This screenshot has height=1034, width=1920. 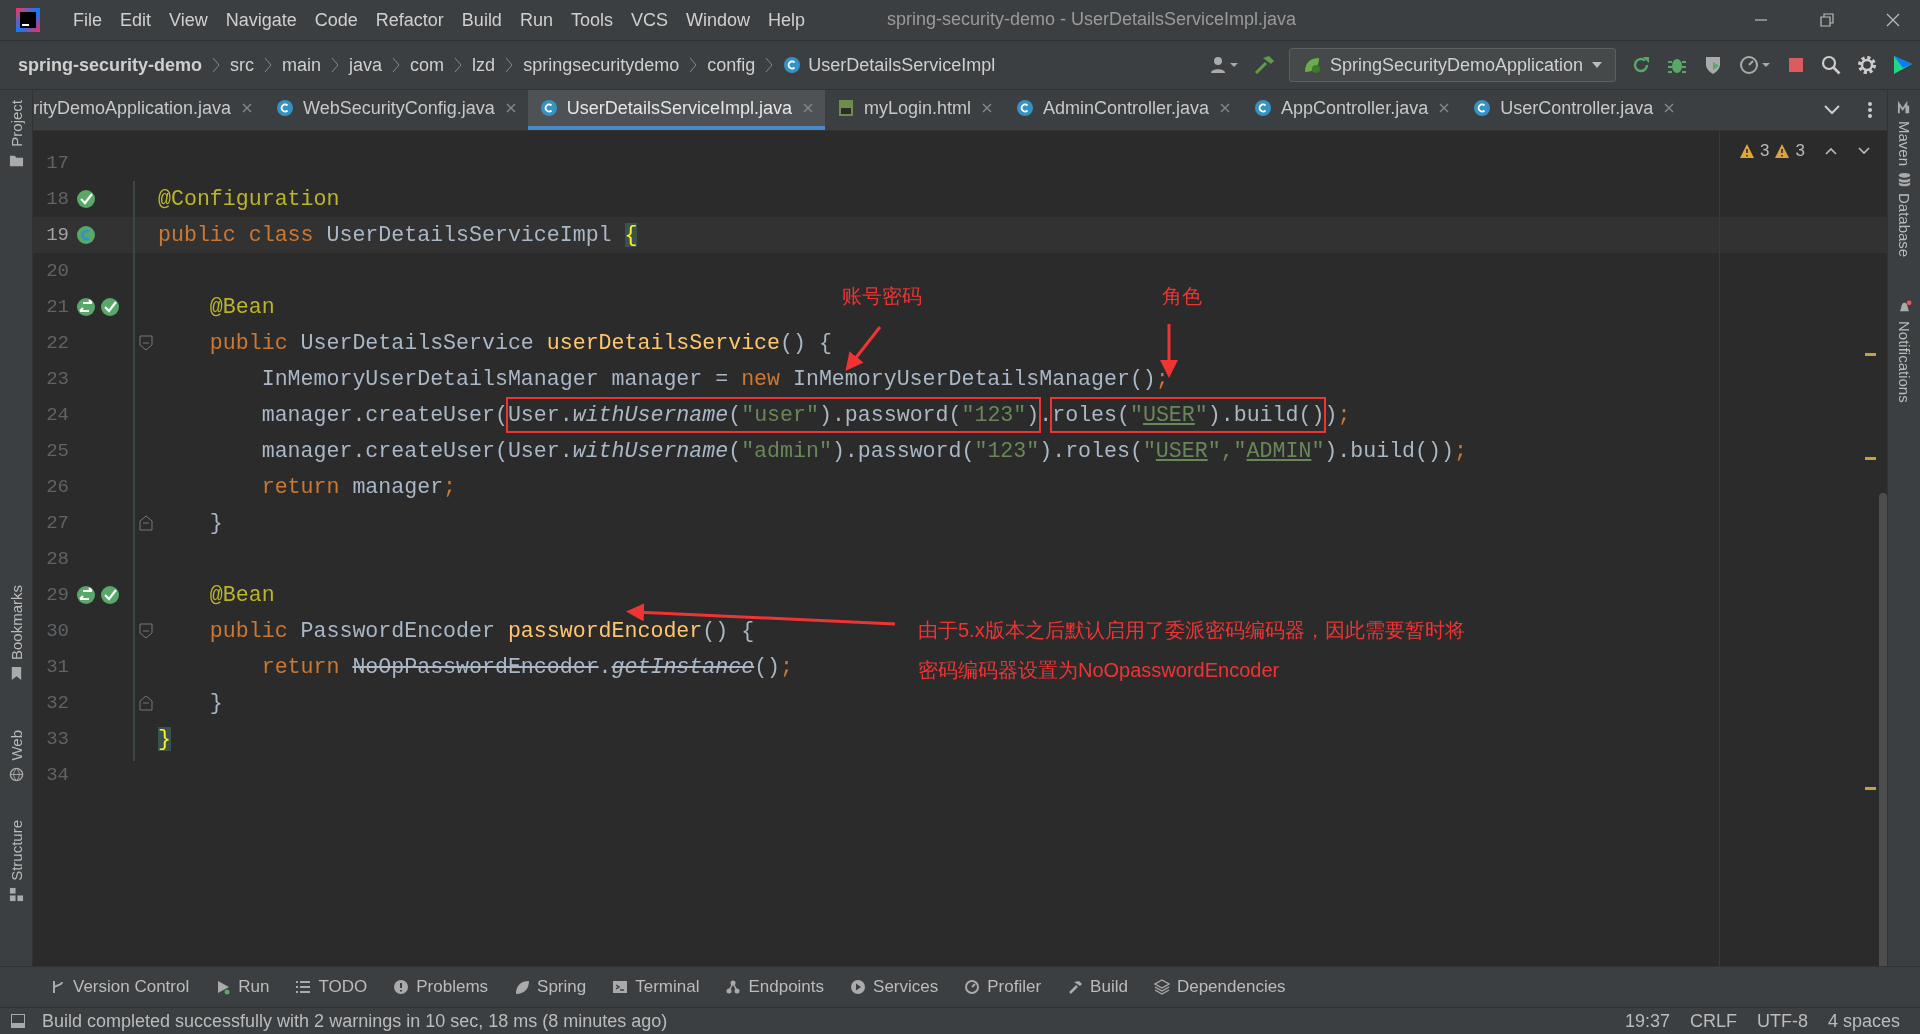 I want to click on editor-tab: rityDemoApplication.java, so click(x=149, y=110).